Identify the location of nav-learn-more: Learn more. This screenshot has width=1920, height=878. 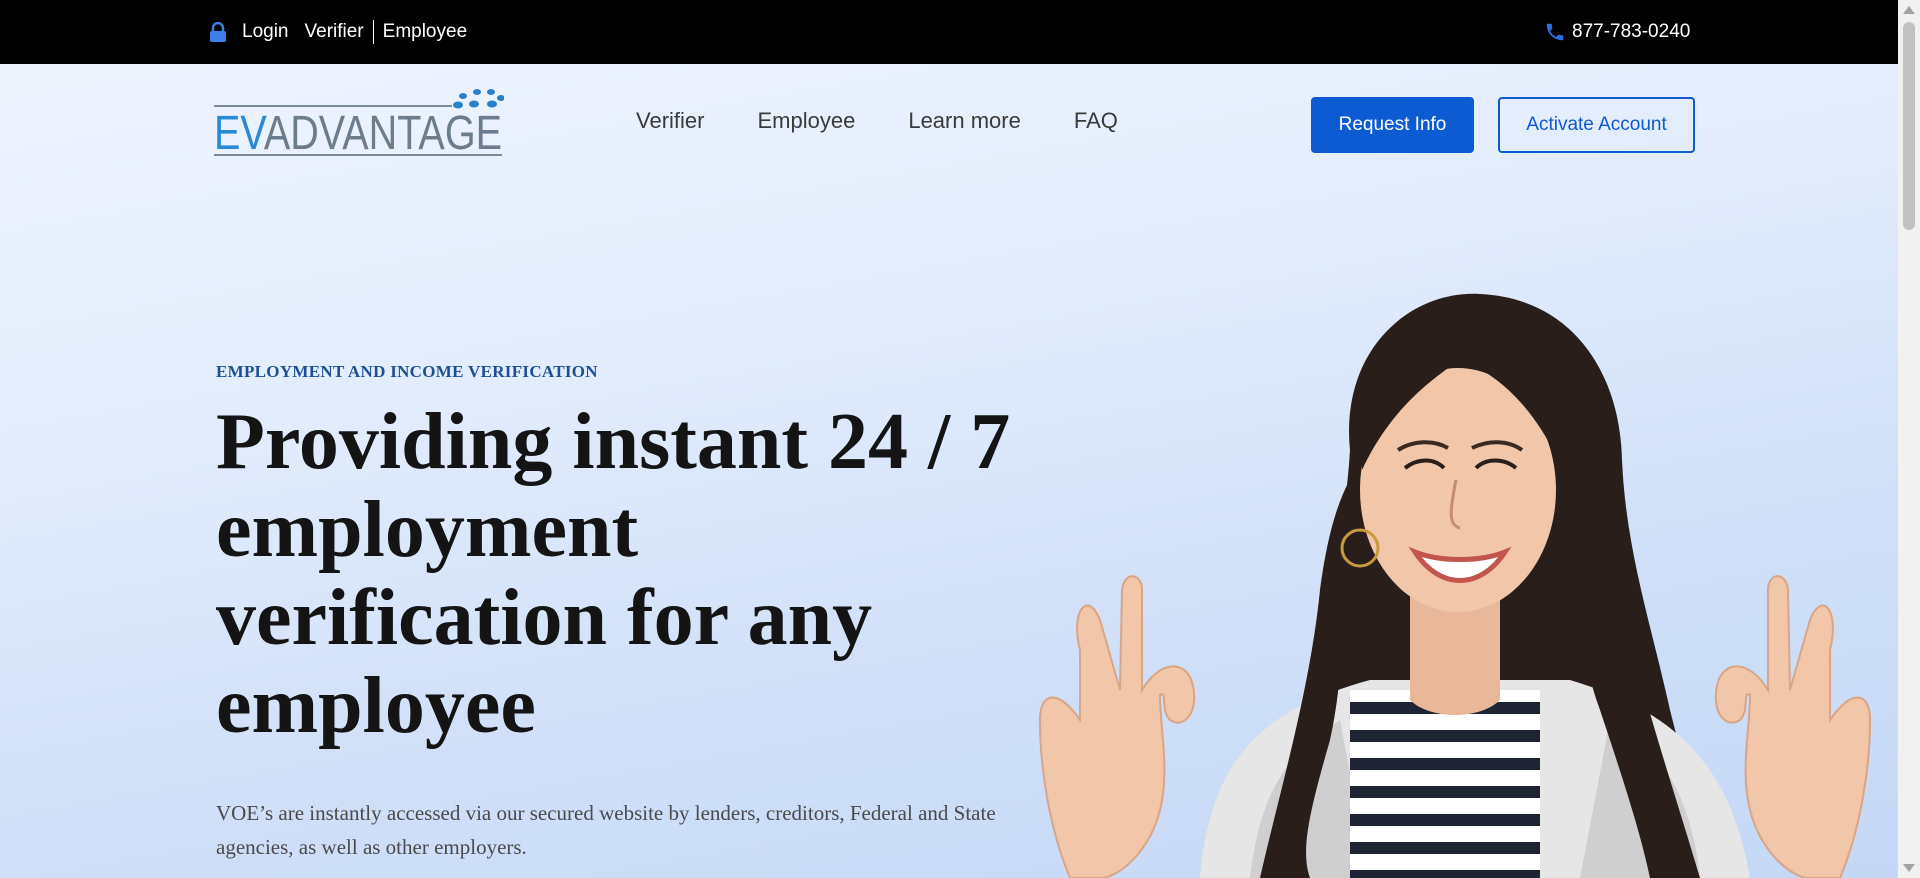
(964, 121).